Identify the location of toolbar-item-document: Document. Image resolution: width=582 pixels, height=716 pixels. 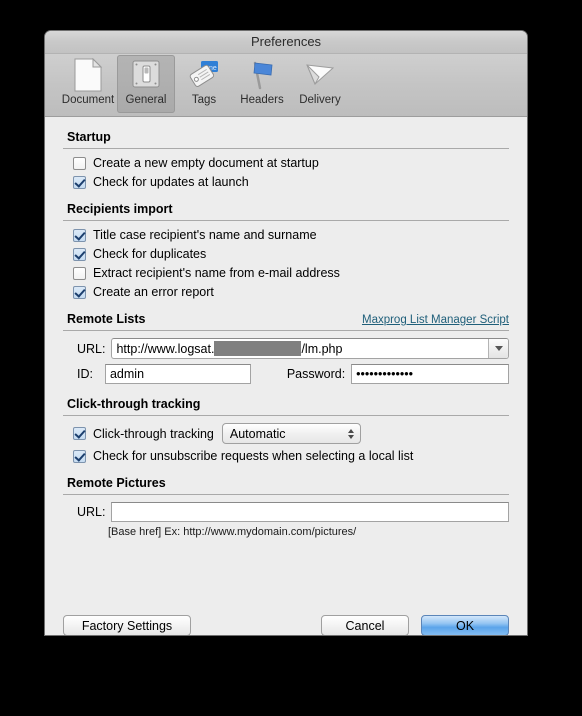
(88, 84).